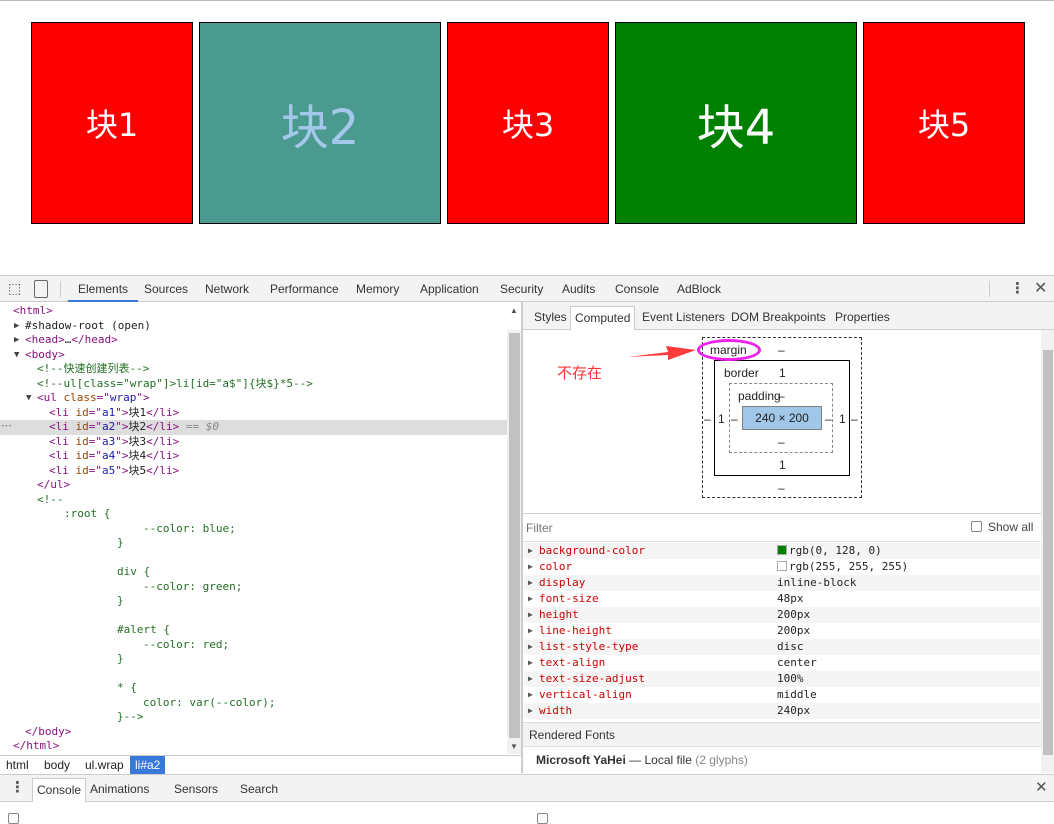  Describe the element at coordinates (782, 647) in the screenshot. I see `computed-property: ▶ list-style-type disc` at that location.